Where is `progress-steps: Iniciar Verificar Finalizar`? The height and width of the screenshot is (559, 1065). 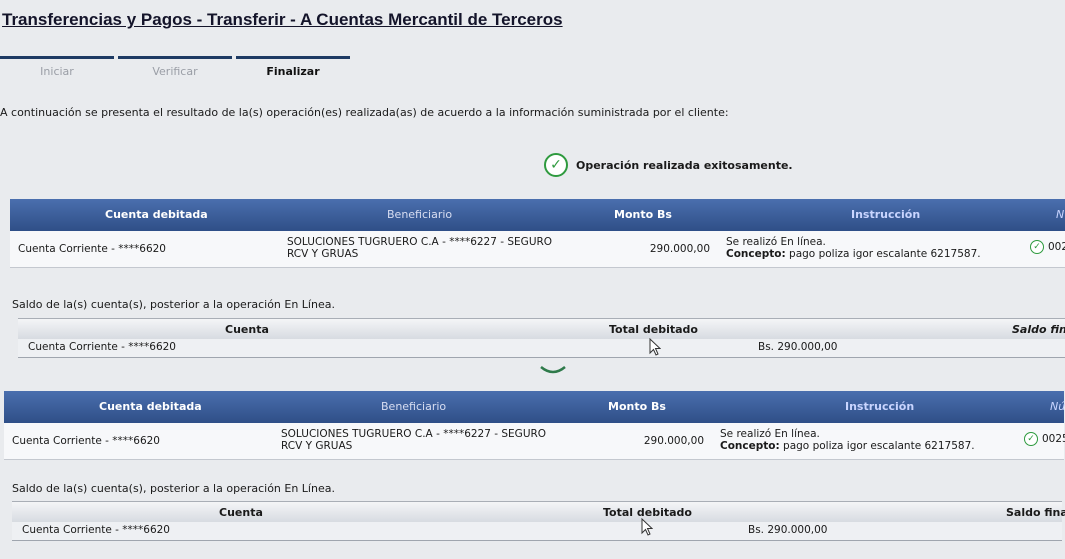 progress-steps: Iniciar Verificar Finalizar is located at coordinates (180, 71).